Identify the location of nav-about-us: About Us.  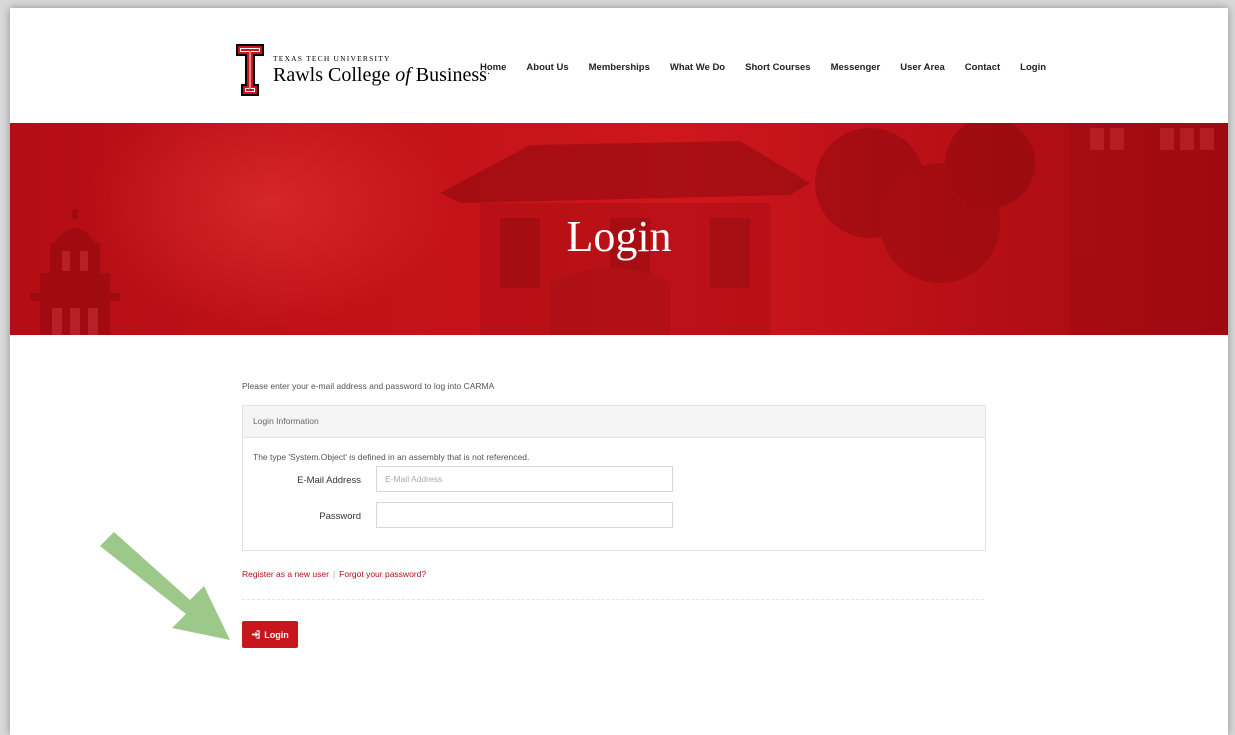
(547, 67).